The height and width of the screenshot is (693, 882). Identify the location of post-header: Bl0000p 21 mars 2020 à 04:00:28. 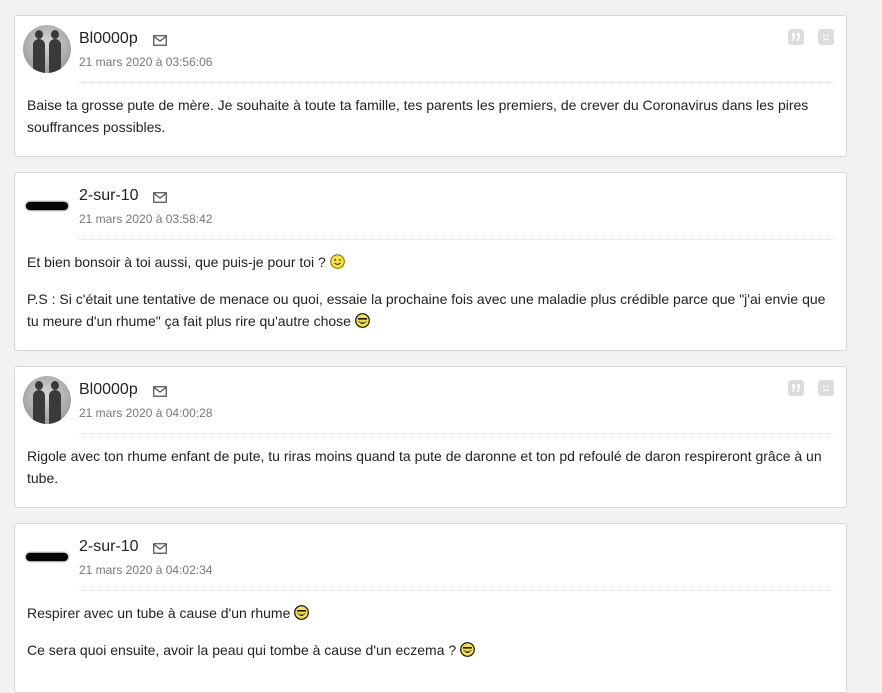
(430, 402).